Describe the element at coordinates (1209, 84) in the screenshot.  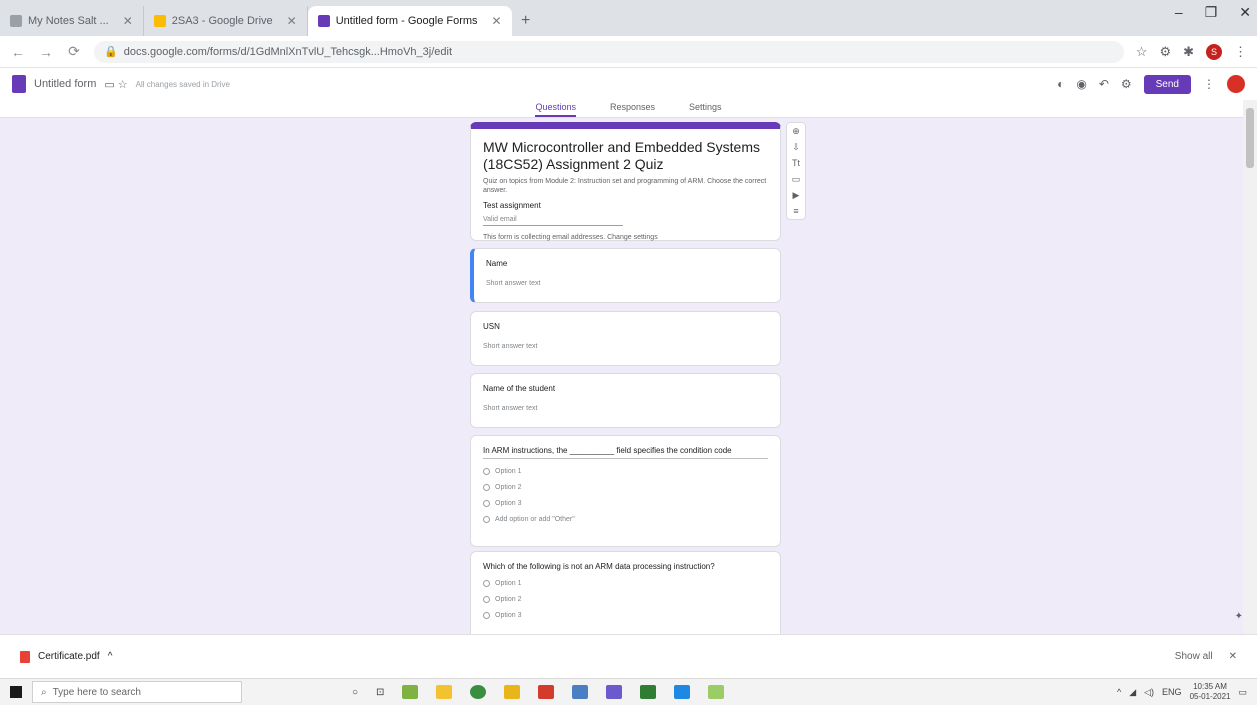
I see `more-icon: ⋮` at that location.